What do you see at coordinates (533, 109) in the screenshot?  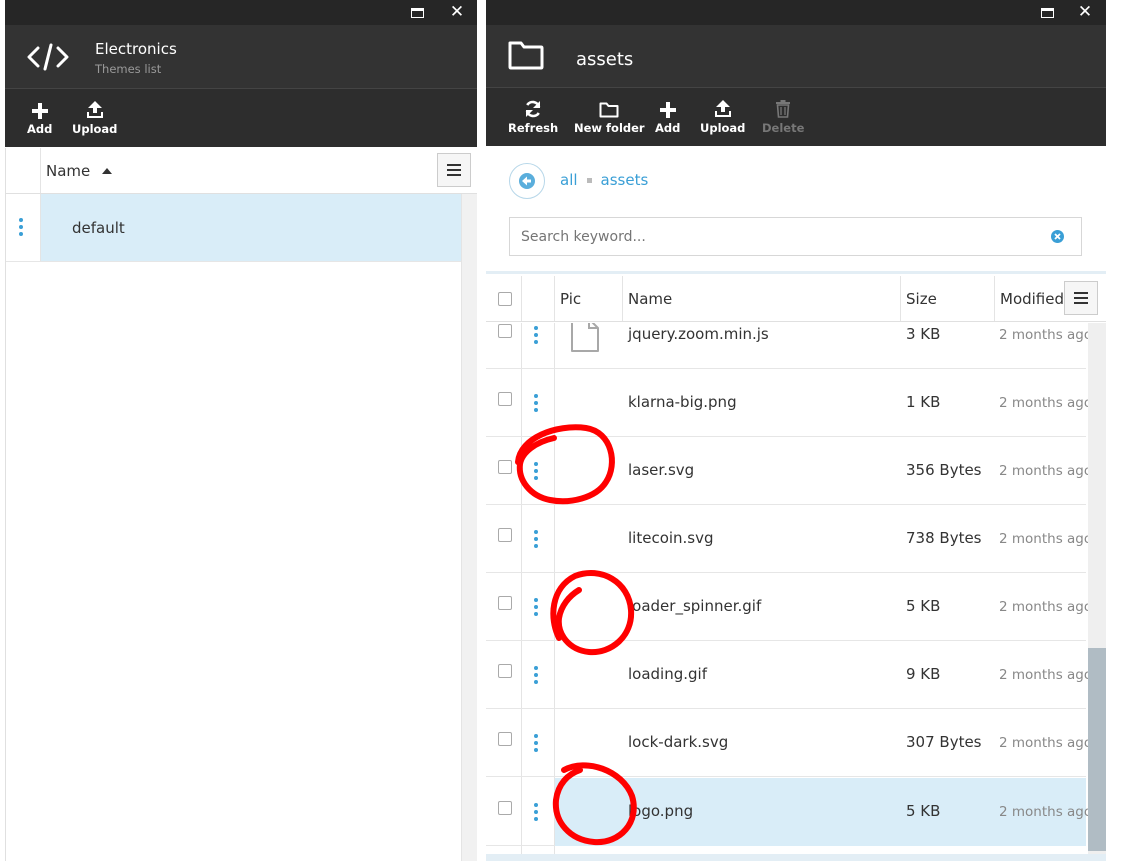 I see `refresh-icon` at bounding box center [533, 109].